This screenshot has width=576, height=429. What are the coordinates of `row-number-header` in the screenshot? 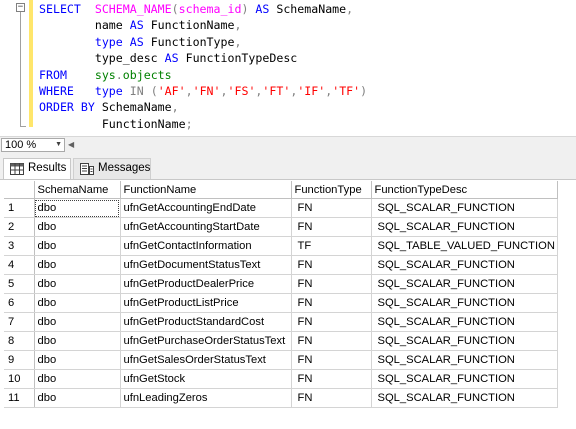 It's located at (19, 190).